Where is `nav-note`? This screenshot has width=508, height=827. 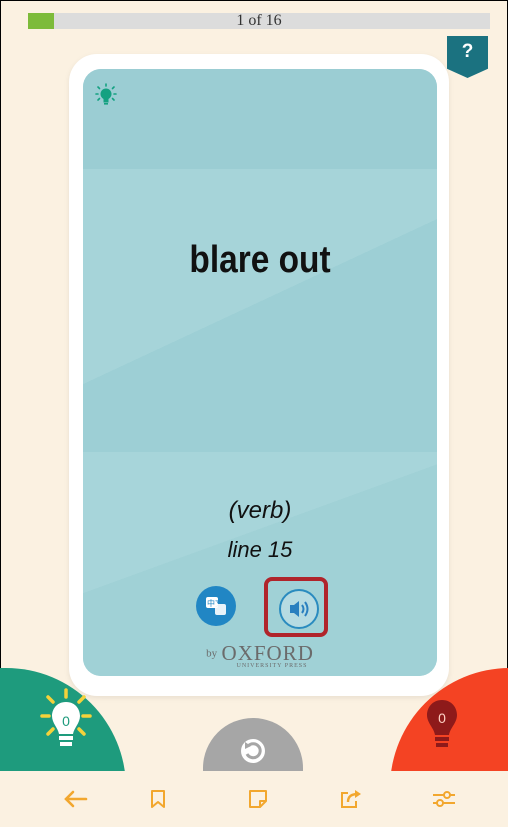 nav-note is located at coordinates (258, 799).